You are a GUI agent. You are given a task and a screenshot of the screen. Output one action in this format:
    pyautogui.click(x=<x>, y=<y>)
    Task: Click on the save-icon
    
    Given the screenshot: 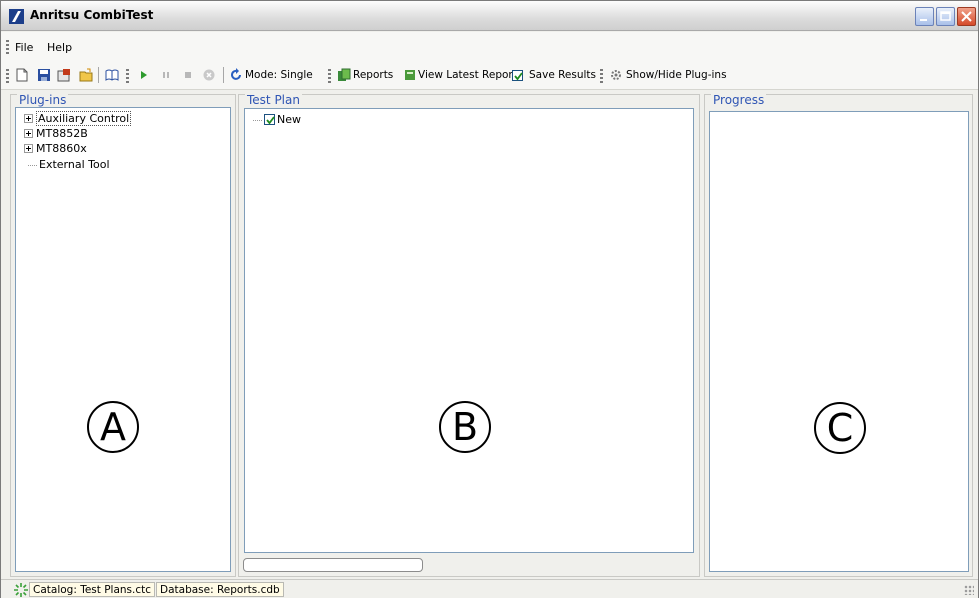 What is the action you would take?
    pyautogui.click(x=44, y=75)
    